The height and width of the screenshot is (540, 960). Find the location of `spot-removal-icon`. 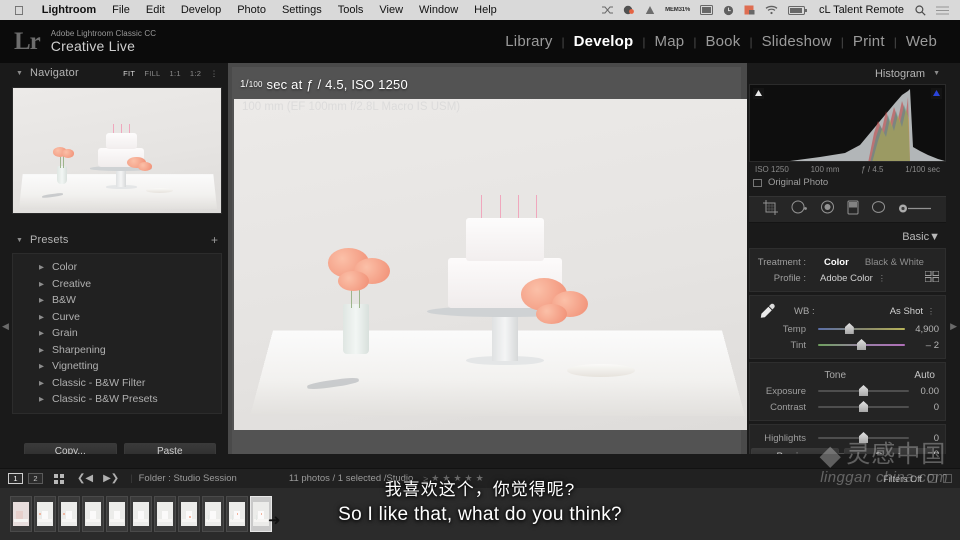

spot-removal-icon is located at coordinates (799, 209).